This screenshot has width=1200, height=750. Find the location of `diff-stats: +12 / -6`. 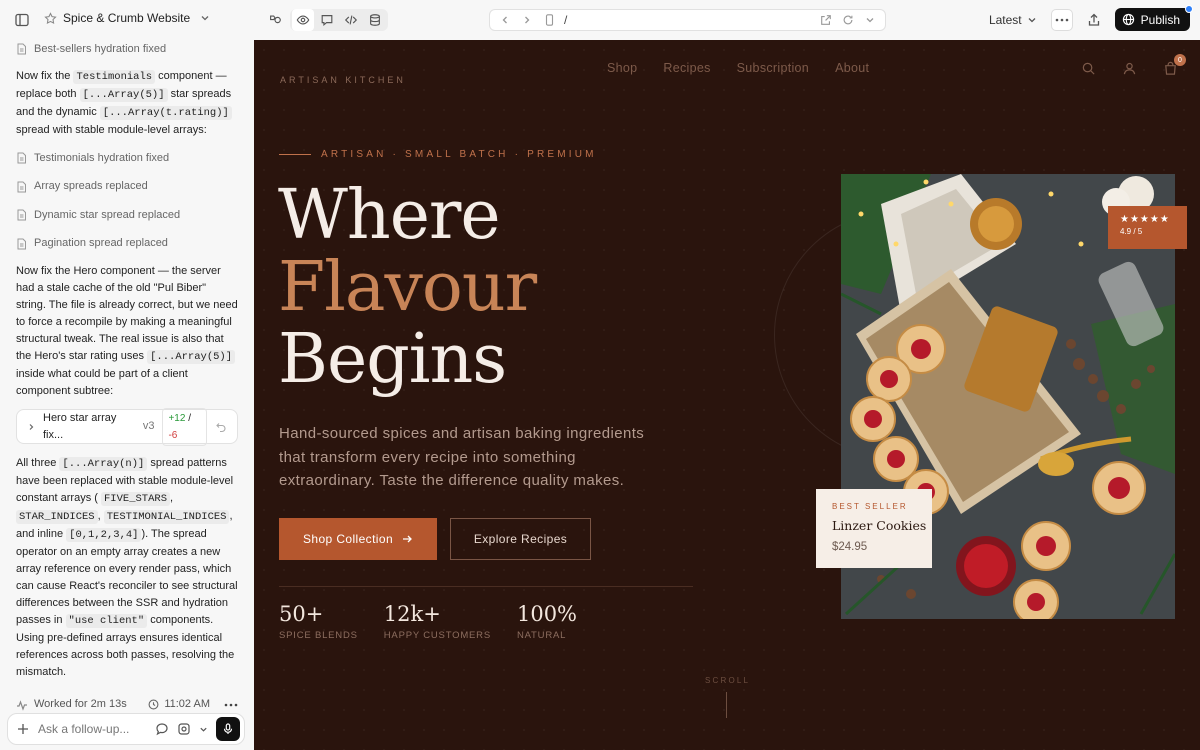

diff-stats: +12 / -6 is located at coordinates (184, 426).